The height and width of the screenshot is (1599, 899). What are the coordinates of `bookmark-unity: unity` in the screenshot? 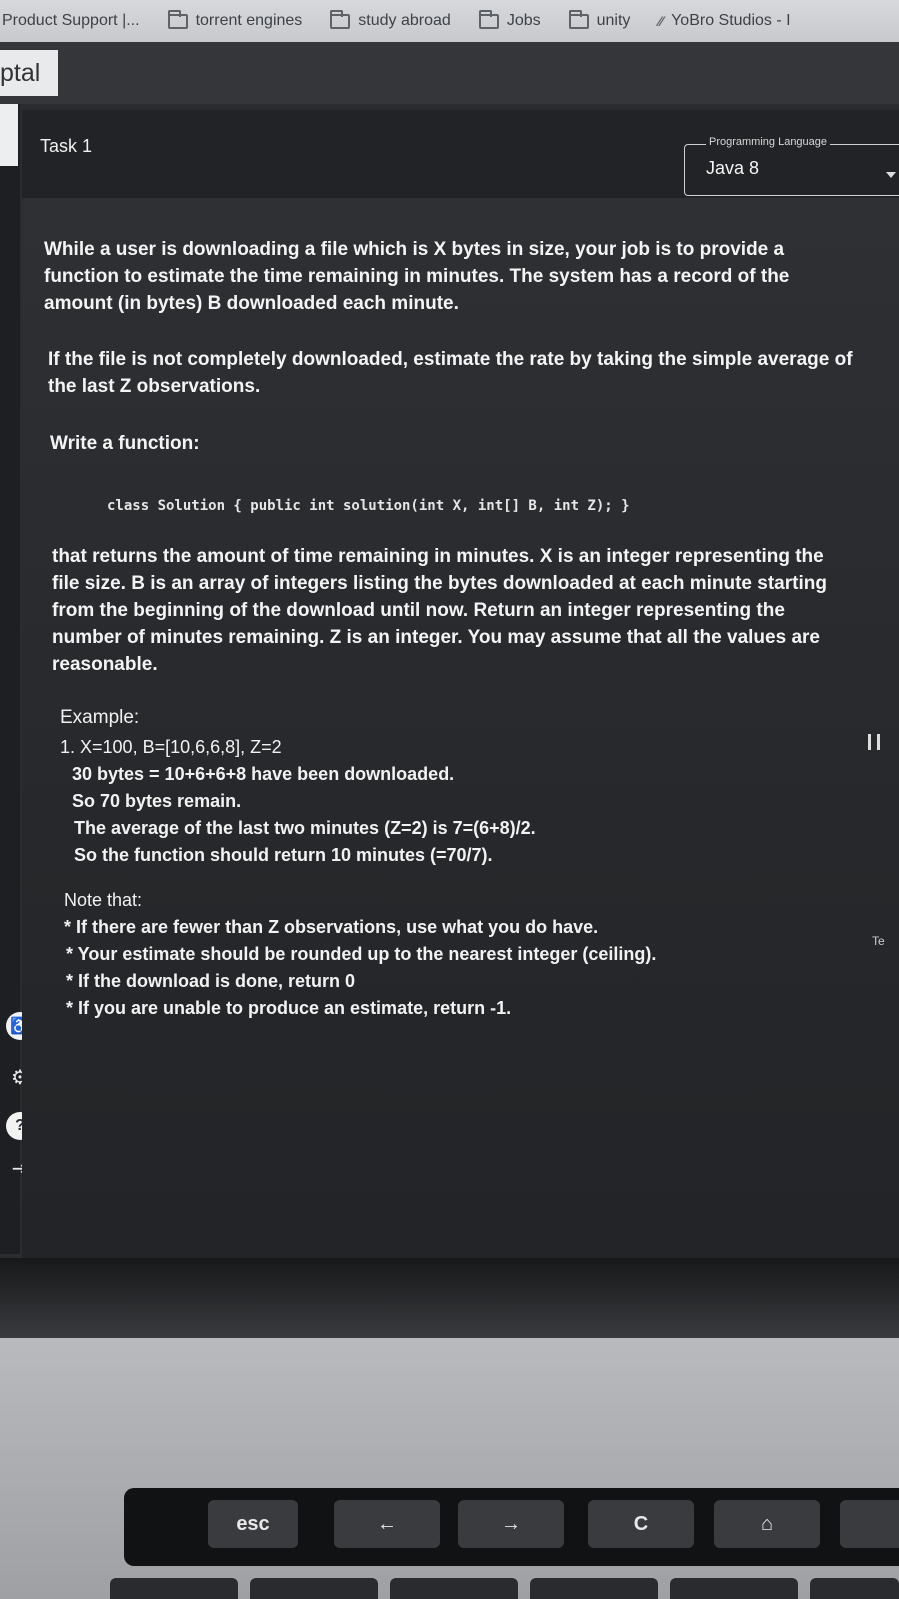 It's located at (600, 21).